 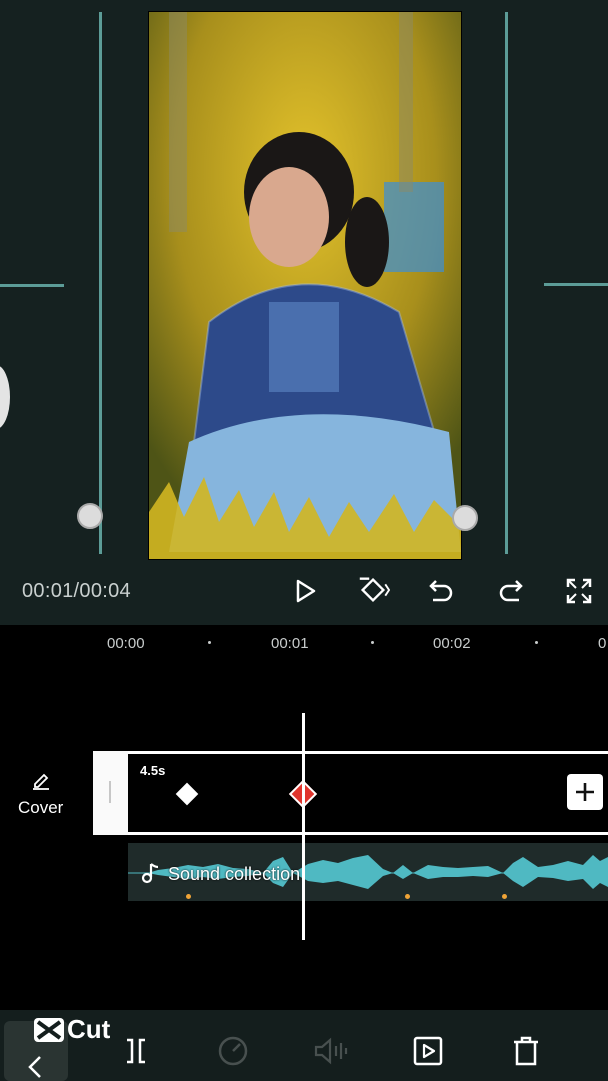 I want to click on crop-handle-right, so click(x=465, y=518).